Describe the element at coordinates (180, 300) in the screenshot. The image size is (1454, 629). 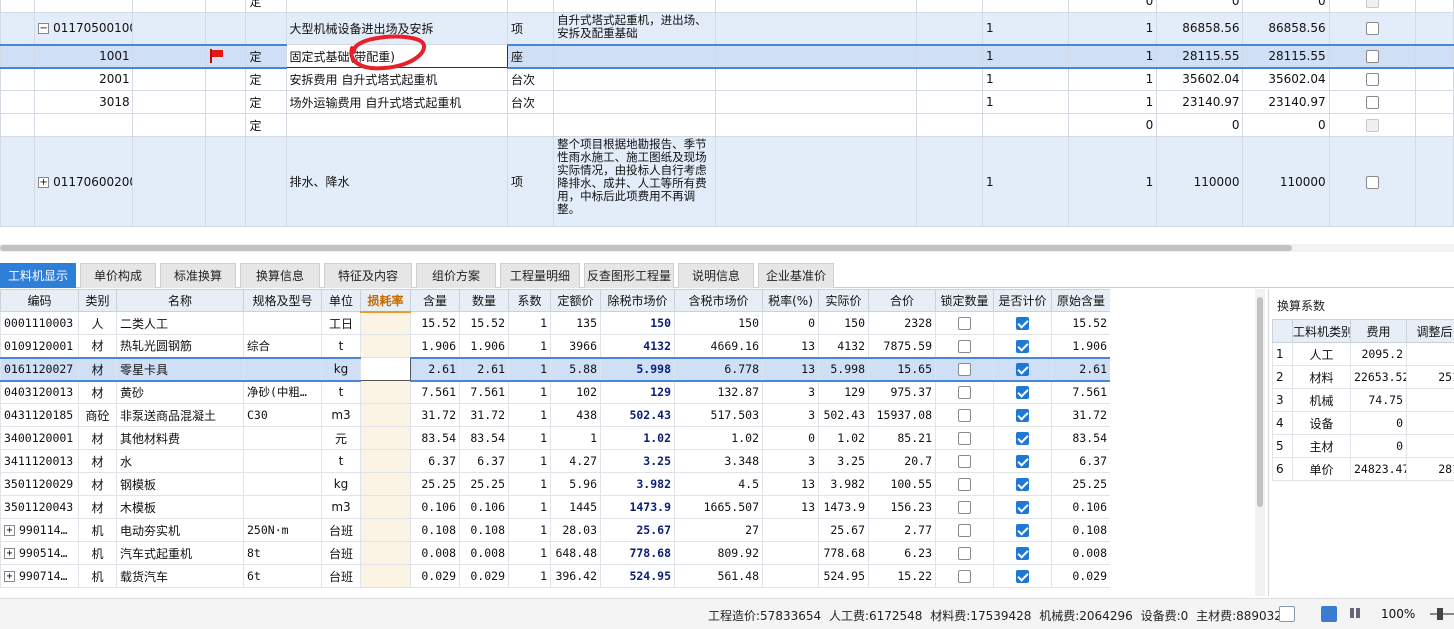
I see `column-header: 名称` at that location.